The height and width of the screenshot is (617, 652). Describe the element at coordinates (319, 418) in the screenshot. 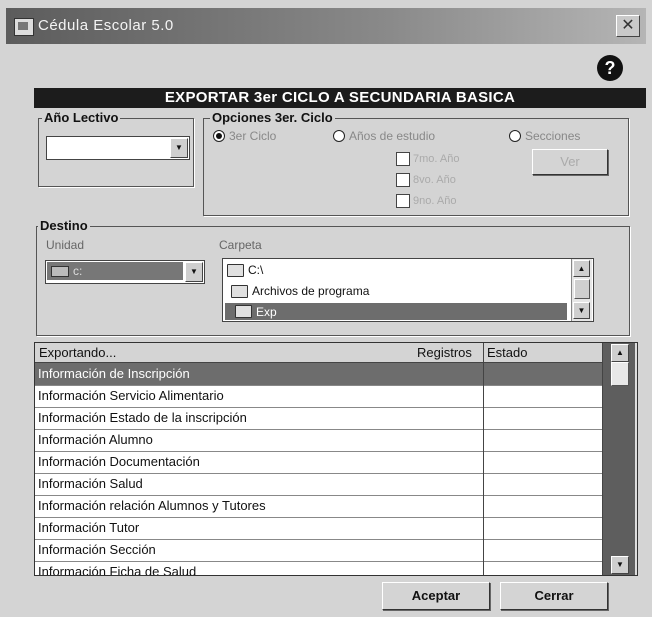

I see `table-row: Información Estado de la inscripción` at that location.